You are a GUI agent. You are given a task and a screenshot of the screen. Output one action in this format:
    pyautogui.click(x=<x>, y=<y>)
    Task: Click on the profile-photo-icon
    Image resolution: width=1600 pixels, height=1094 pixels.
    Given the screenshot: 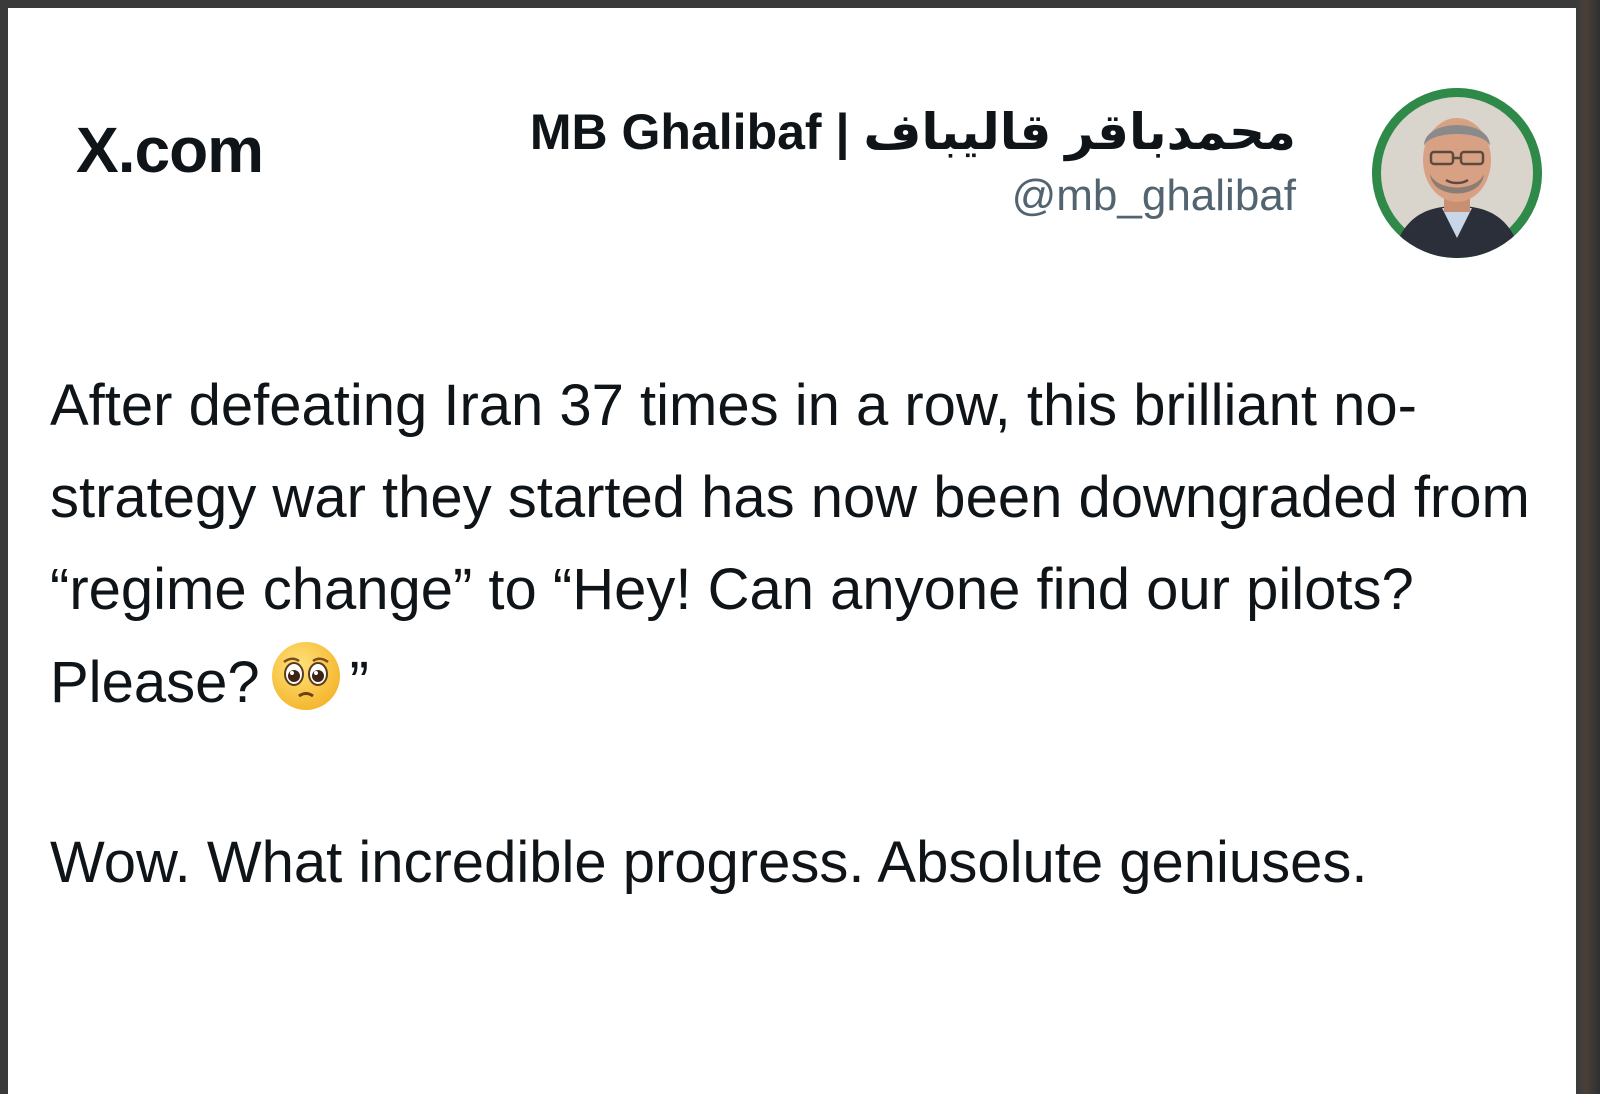 What is the action you would take?
    pyautogui.click(x=1457, y=173)
    